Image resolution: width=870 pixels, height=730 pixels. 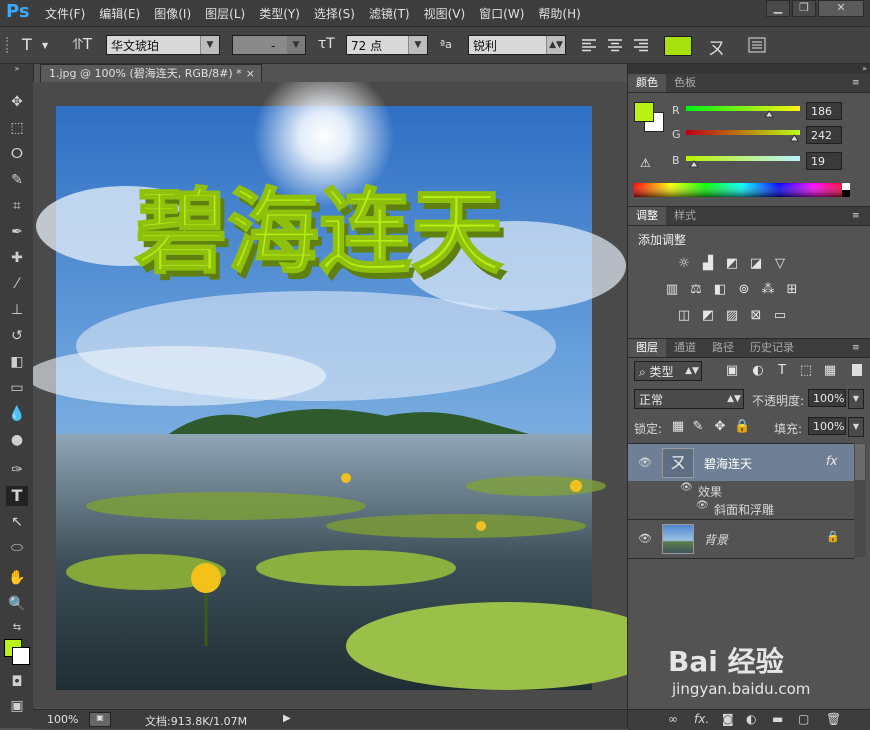 What do you see at coordinates (17, 310) in the screenshot?
I see `stamp-tool-icon: ⊥` at bounding box center [17, 310].